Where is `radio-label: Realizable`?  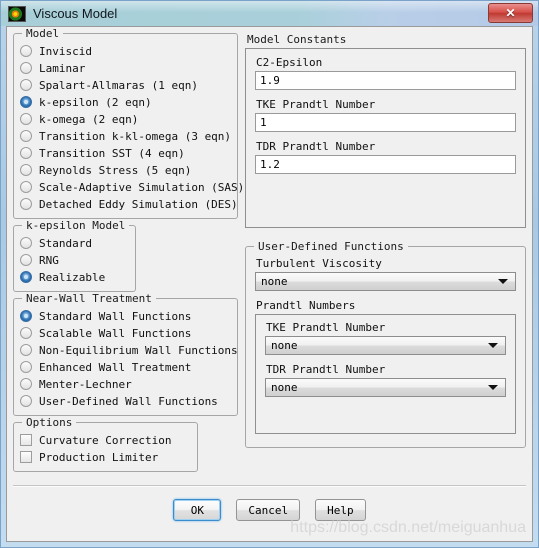 radio-label: Realizable is located at coordinates (72, 277).